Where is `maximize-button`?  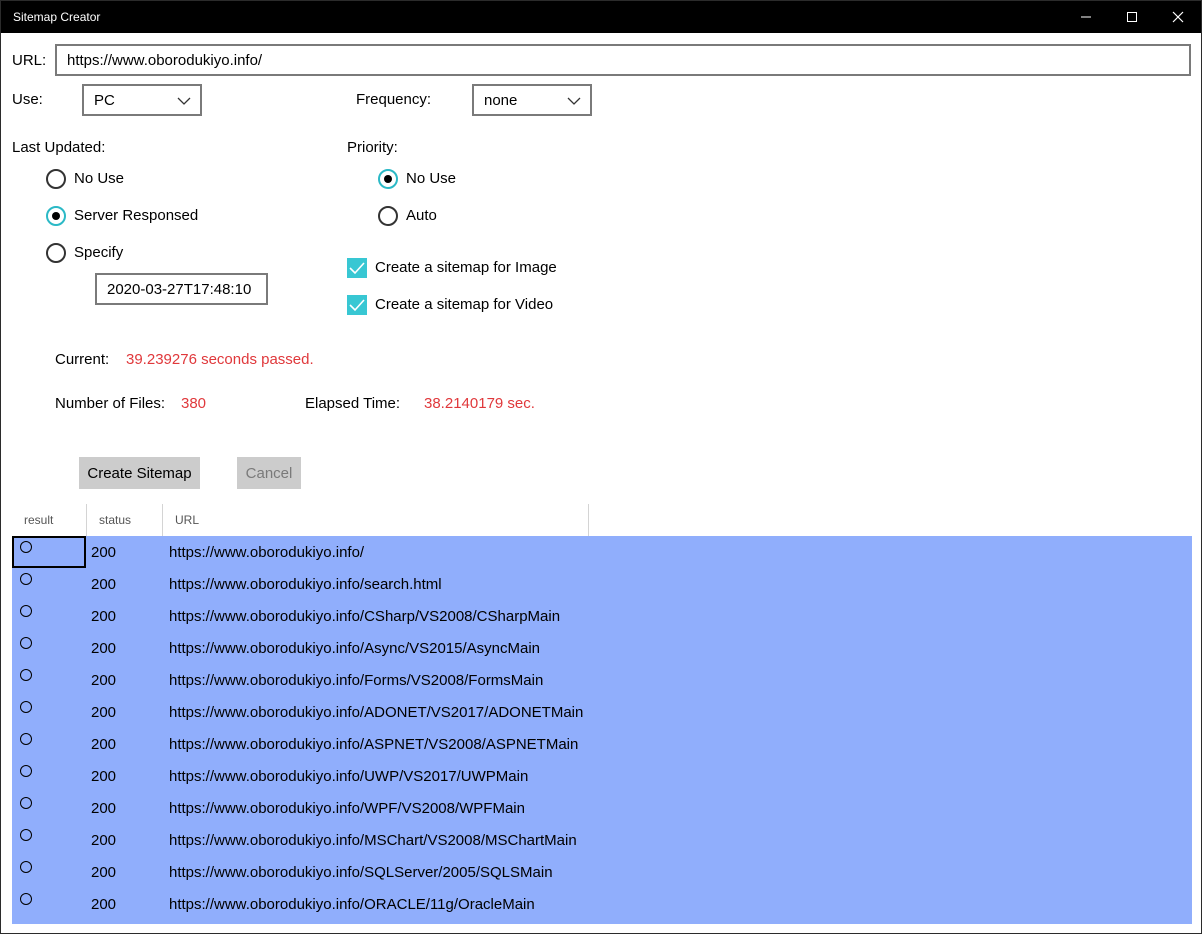 maximize-button is located at coordinates (1132, 17).